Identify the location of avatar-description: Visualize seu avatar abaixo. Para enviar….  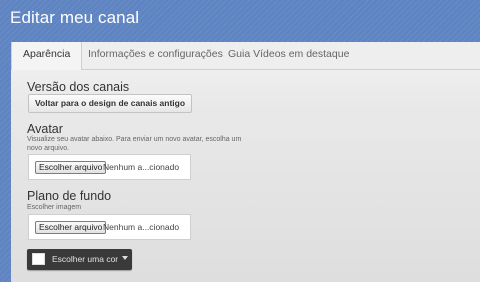
(134, 144).